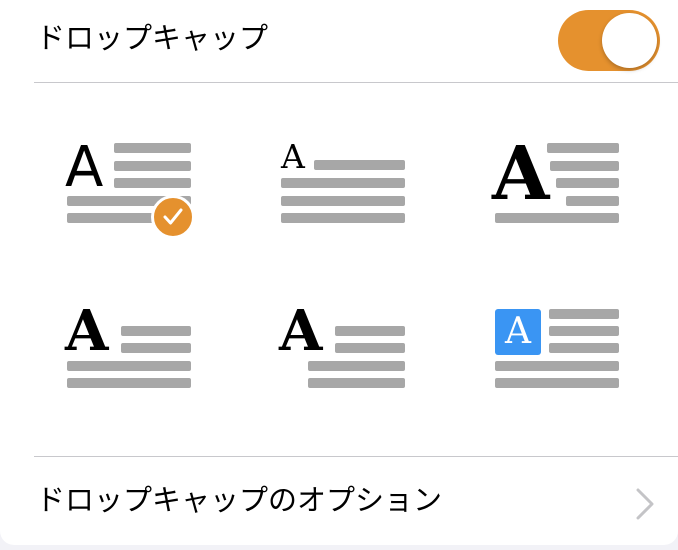  I want to click on drop-cap-style-5: A, so click(356, 355).